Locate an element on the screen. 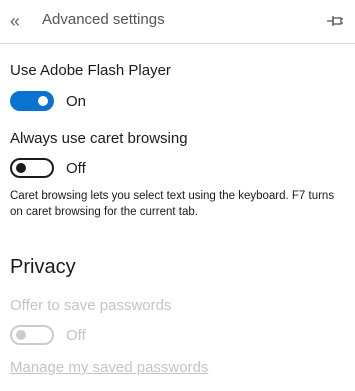 The width and height of the screenshot is (355, 391). caret-setting-label: Always use caret browsing is located at coordinates (99, 138).